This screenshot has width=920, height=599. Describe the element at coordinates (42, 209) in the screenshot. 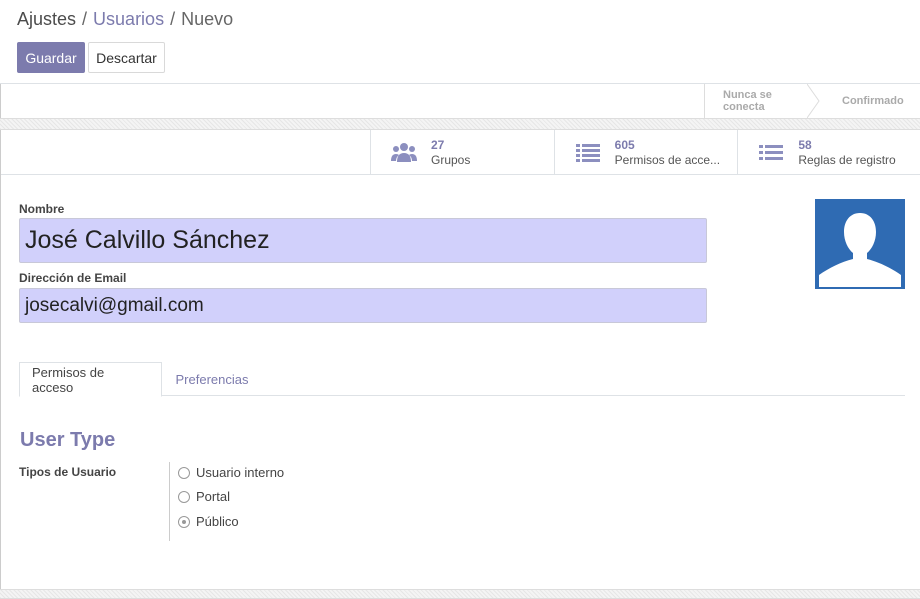

I see `name-label: Nombre` at that location.